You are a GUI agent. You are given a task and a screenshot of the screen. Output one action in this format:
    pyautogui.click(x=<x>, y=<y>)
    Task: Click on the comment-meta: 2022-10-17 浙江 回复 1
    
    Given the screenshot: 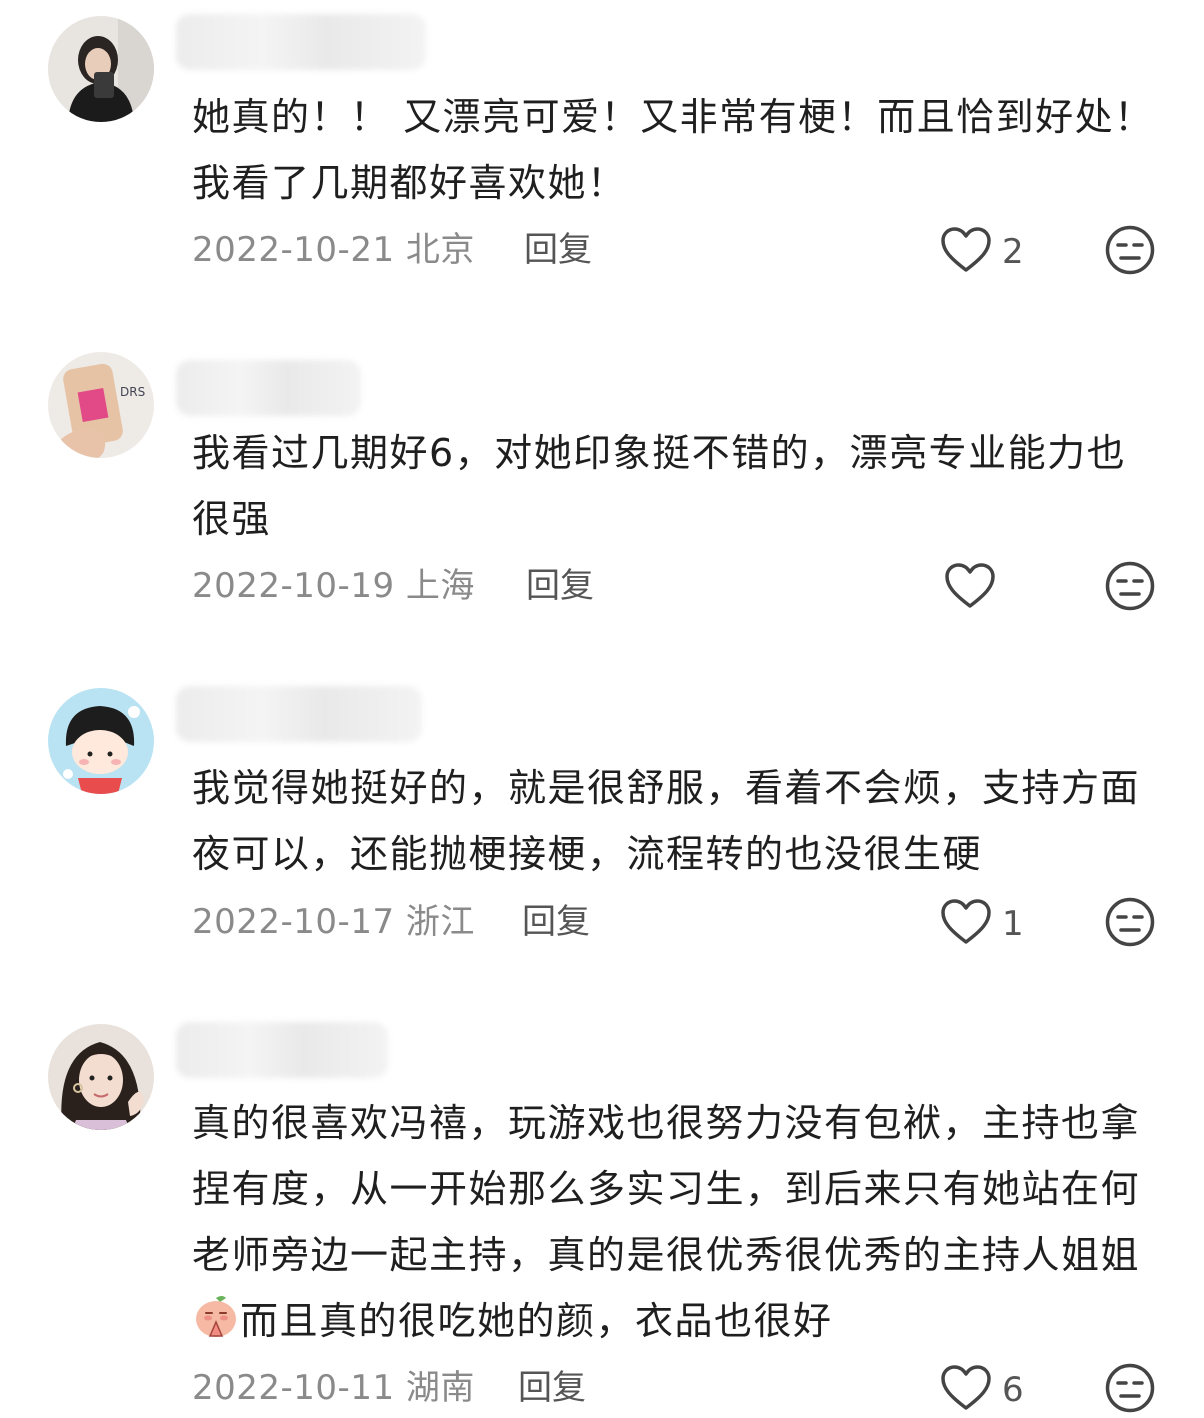 What is the action you would take?
    pyautogui.click(x=682, y=922)
    